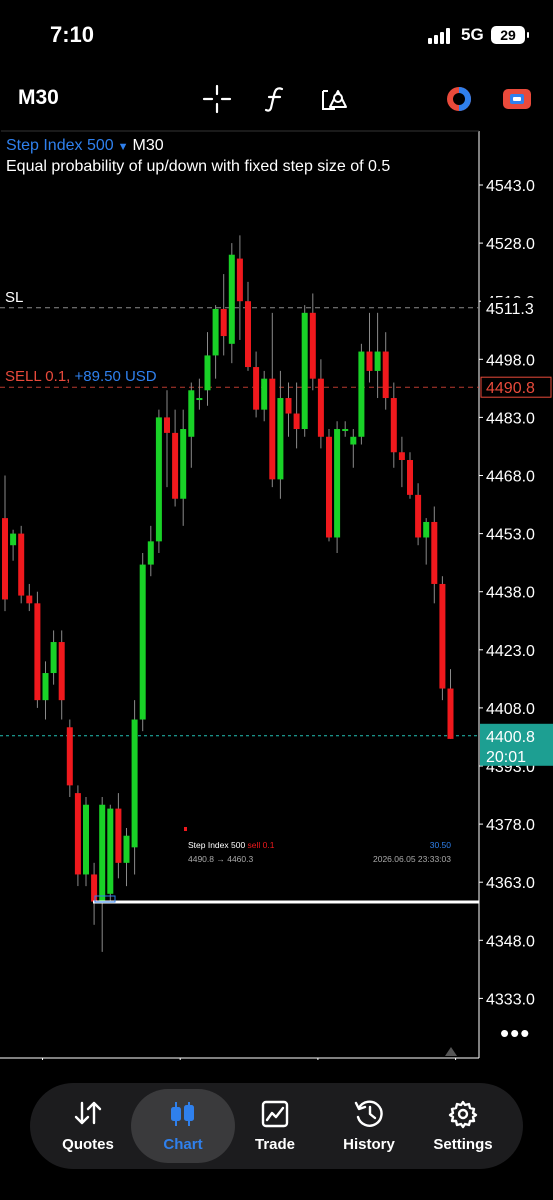  I want to click on account-indicator-icon, so click(459, 99).